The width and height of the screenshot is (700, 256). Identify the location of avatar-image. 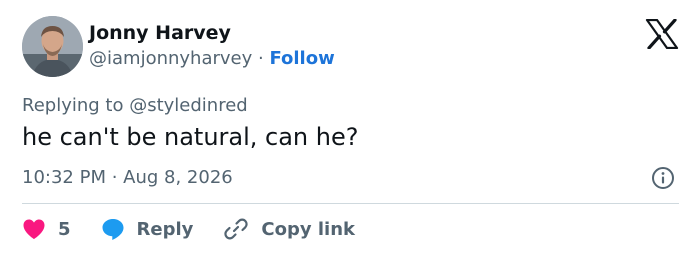
(52, 46).